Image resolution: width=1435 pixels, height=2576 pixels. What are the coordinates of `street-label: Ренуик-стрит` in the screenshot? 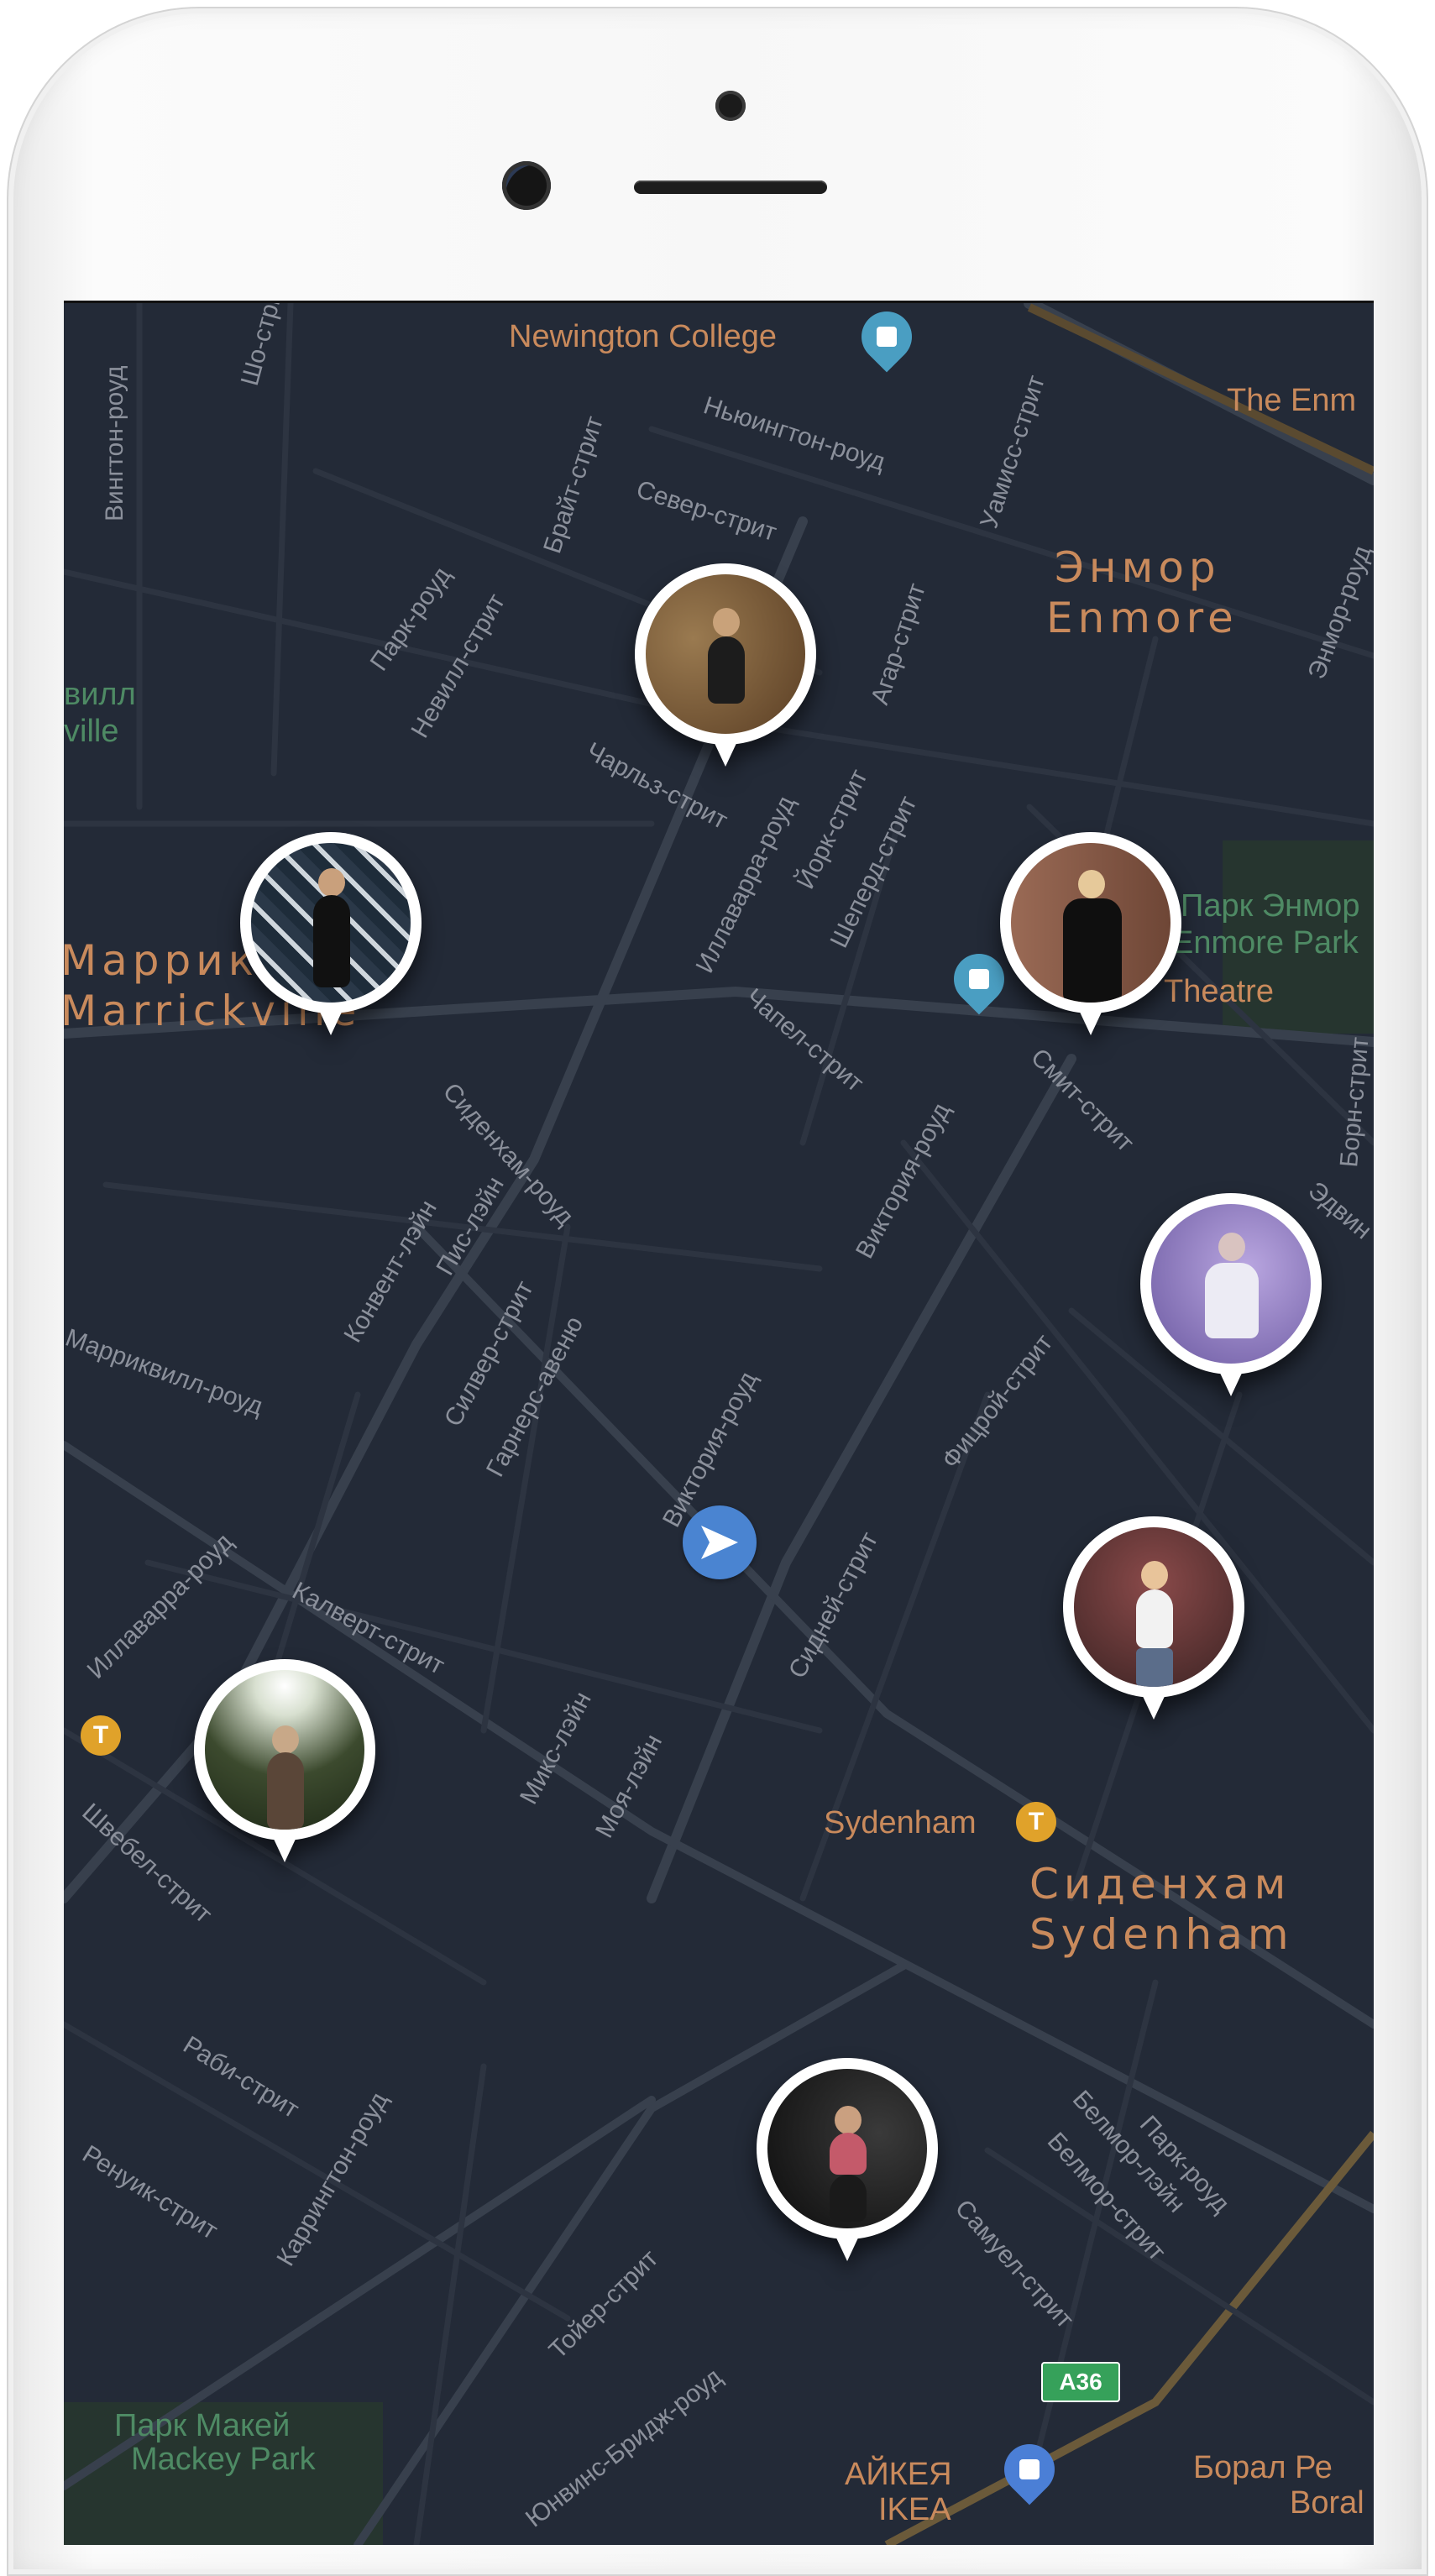 It's located at (150, 2192).